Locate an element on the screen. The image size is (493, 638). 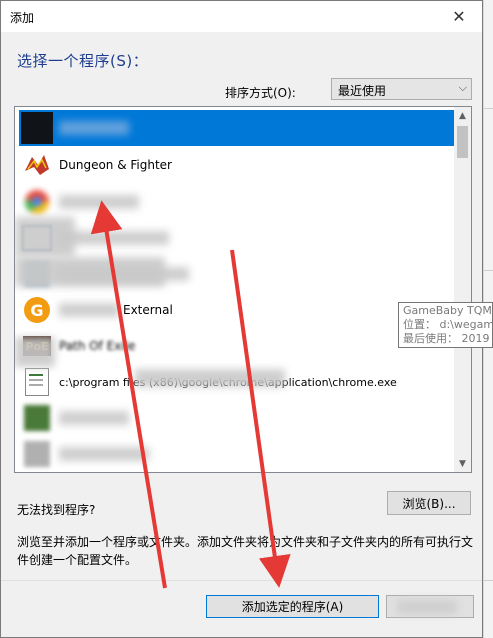
tooltip-line: 位置： d:\wegam is located at coordinates (448, 324).